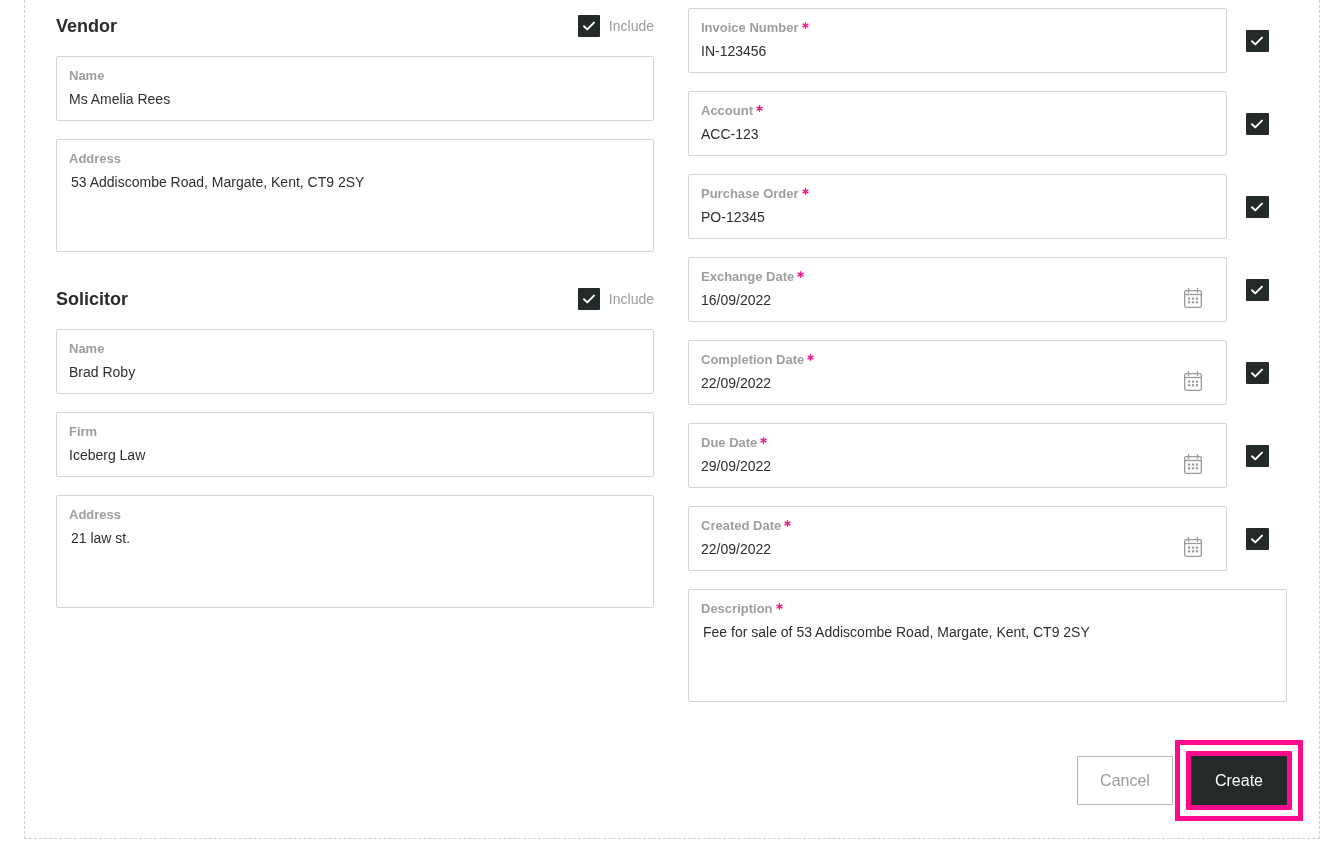 The height and width of the screenshot is (864, 1343). Describe the element at coordinates (355, 88) in the screenshot. I see `text-field: Name Ms Amelia Rees` at that location.